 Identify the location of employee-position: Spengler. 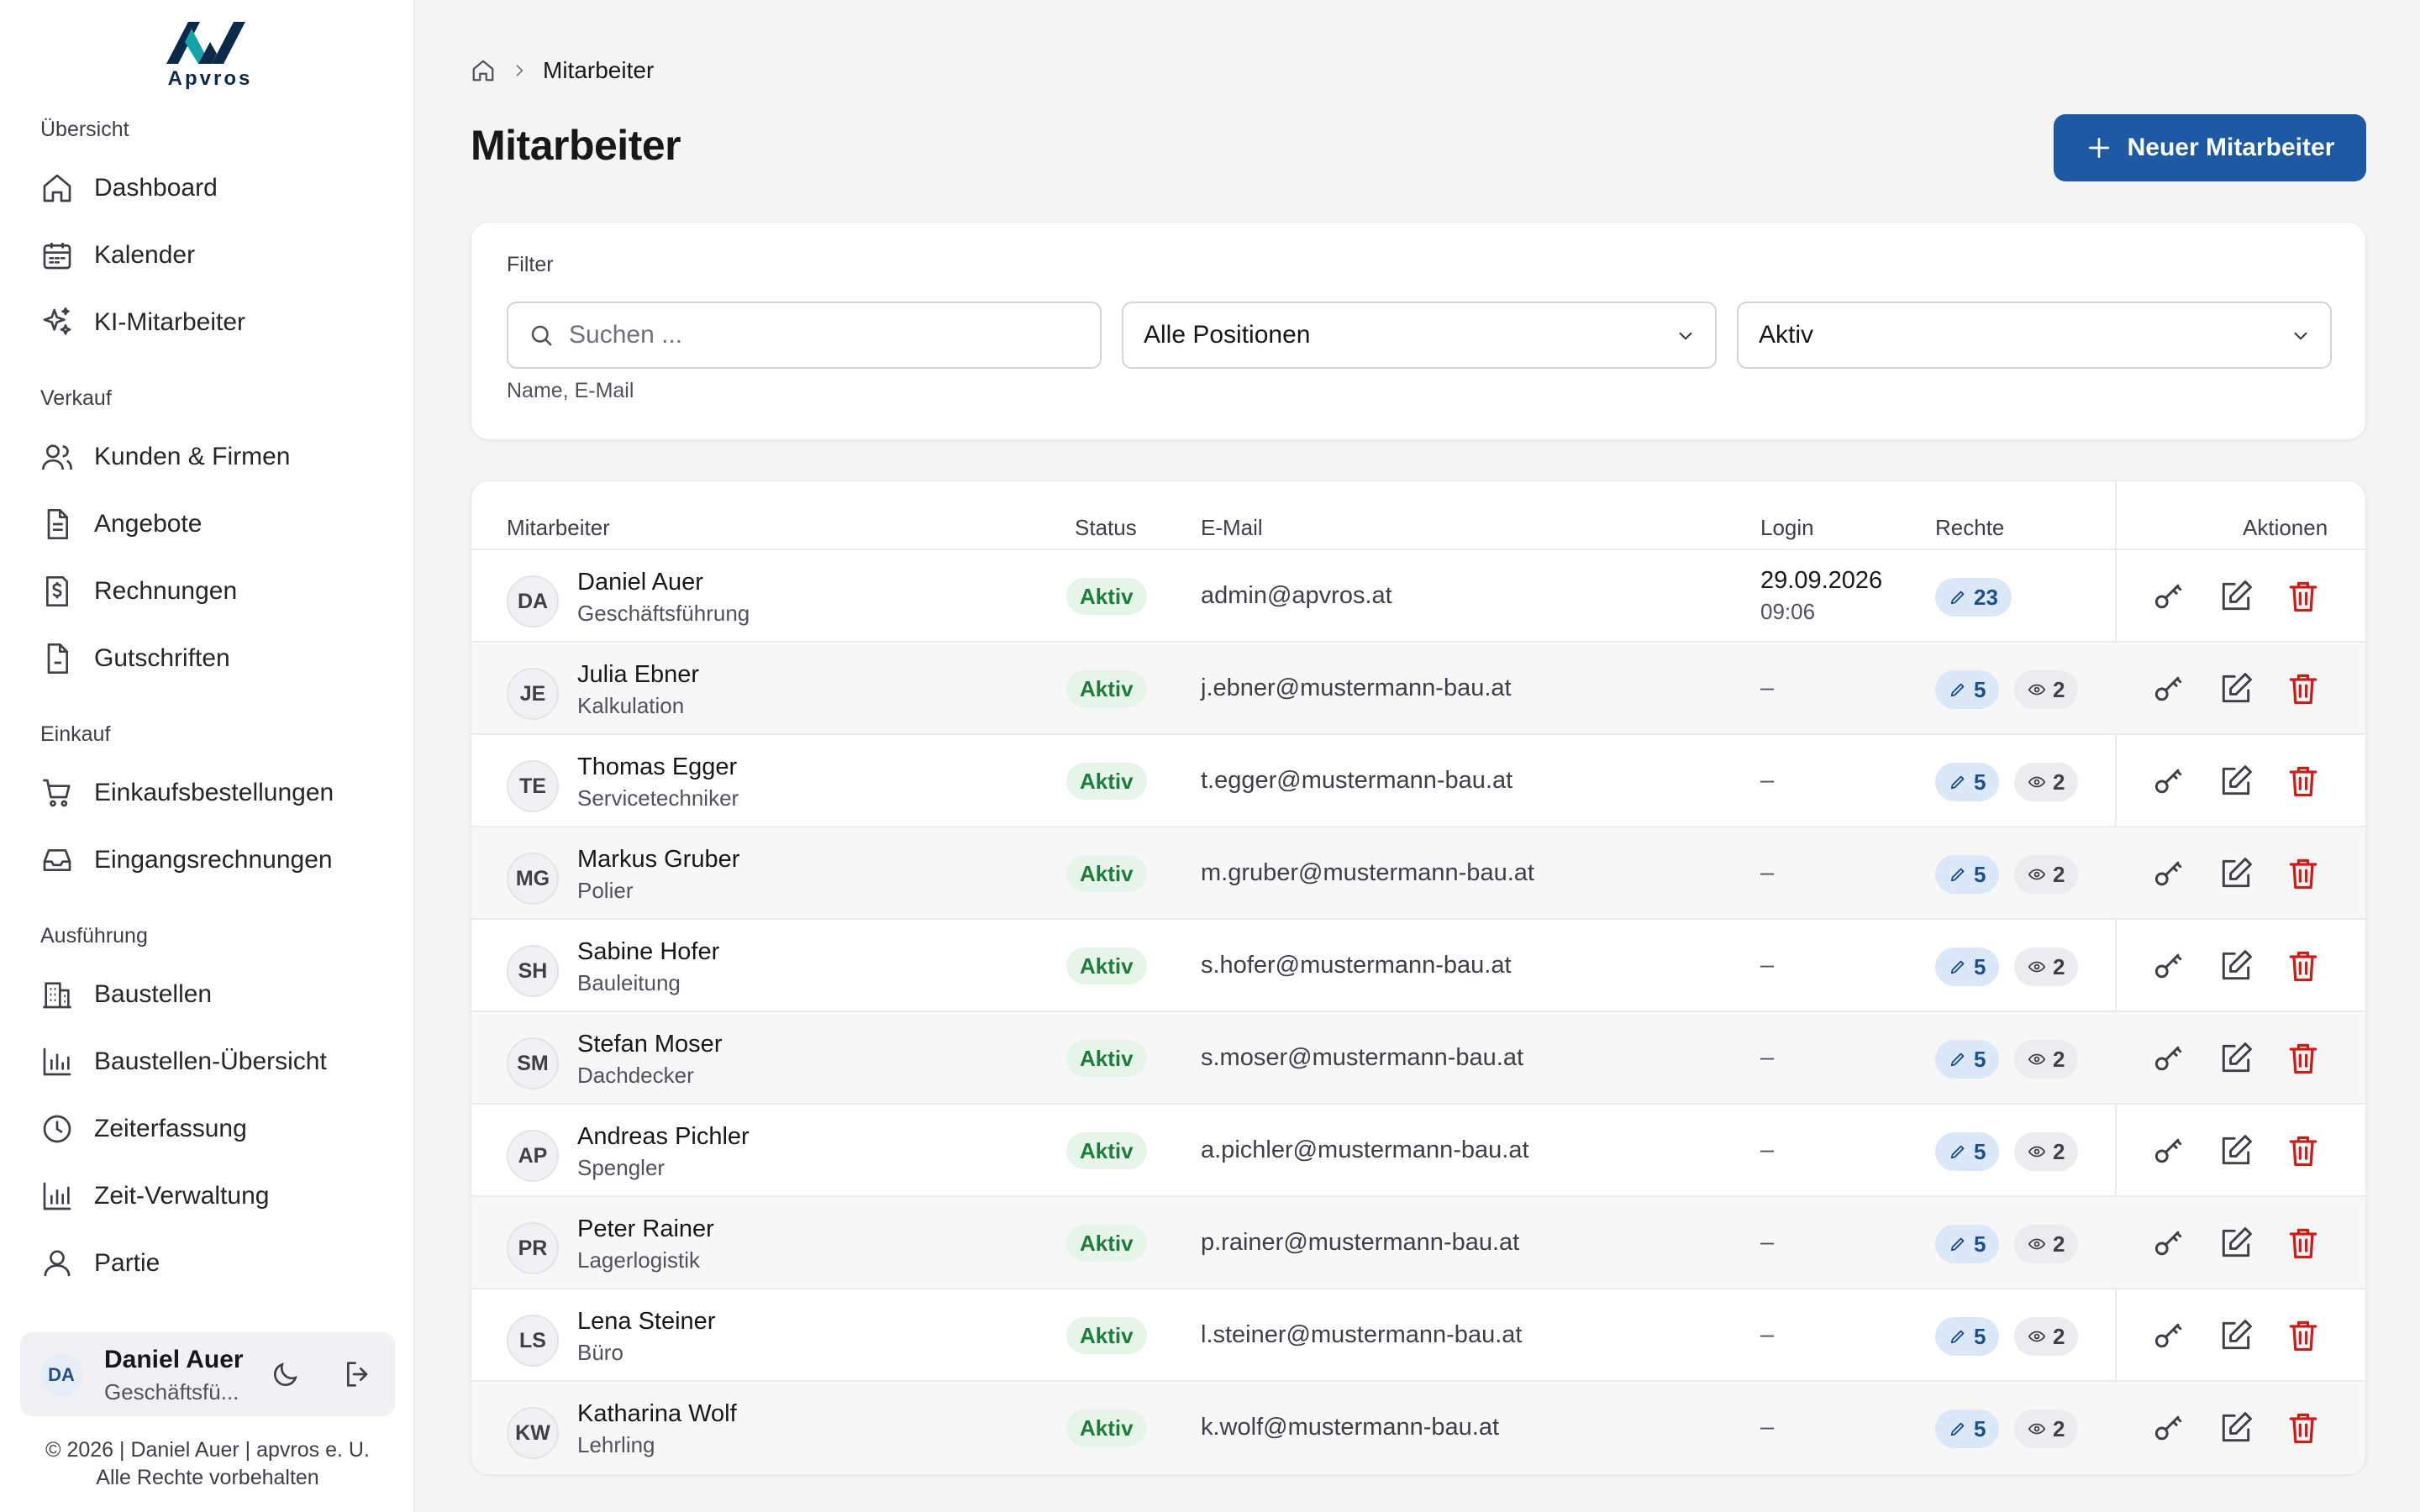
(621, 1167).